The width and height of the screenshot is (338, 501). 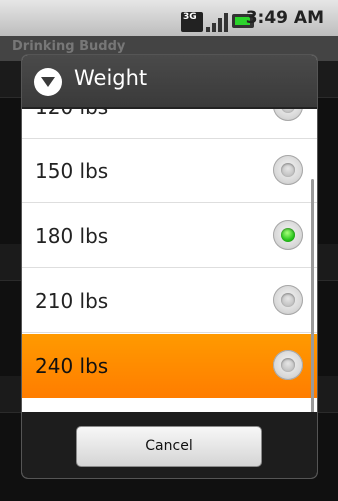 What do you see at coordinates (72, 171) in the screenshot?
I see `option-label: 150 lbs` at bounding box center [72, 171].